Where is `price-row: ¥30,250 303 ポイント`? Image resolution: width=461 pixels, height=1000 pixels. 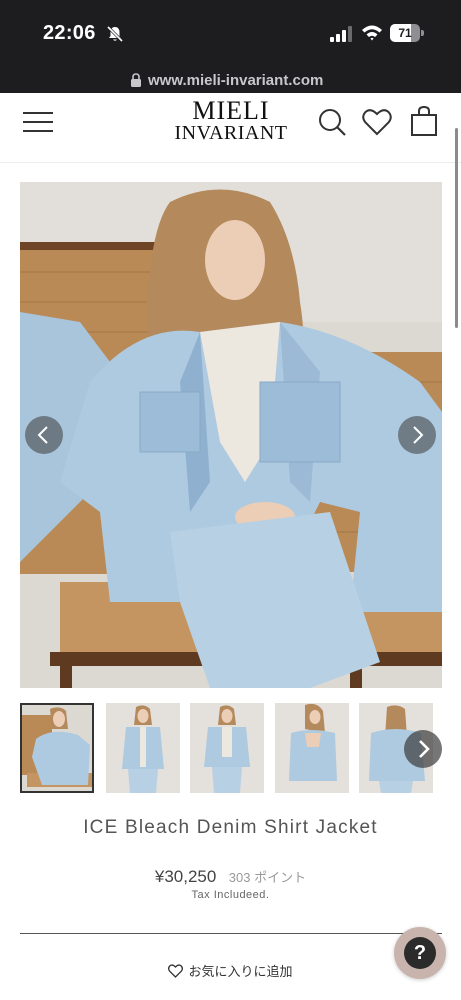 price-row: ¥30,250 303 ポイント is located at coordinates (230, 877).